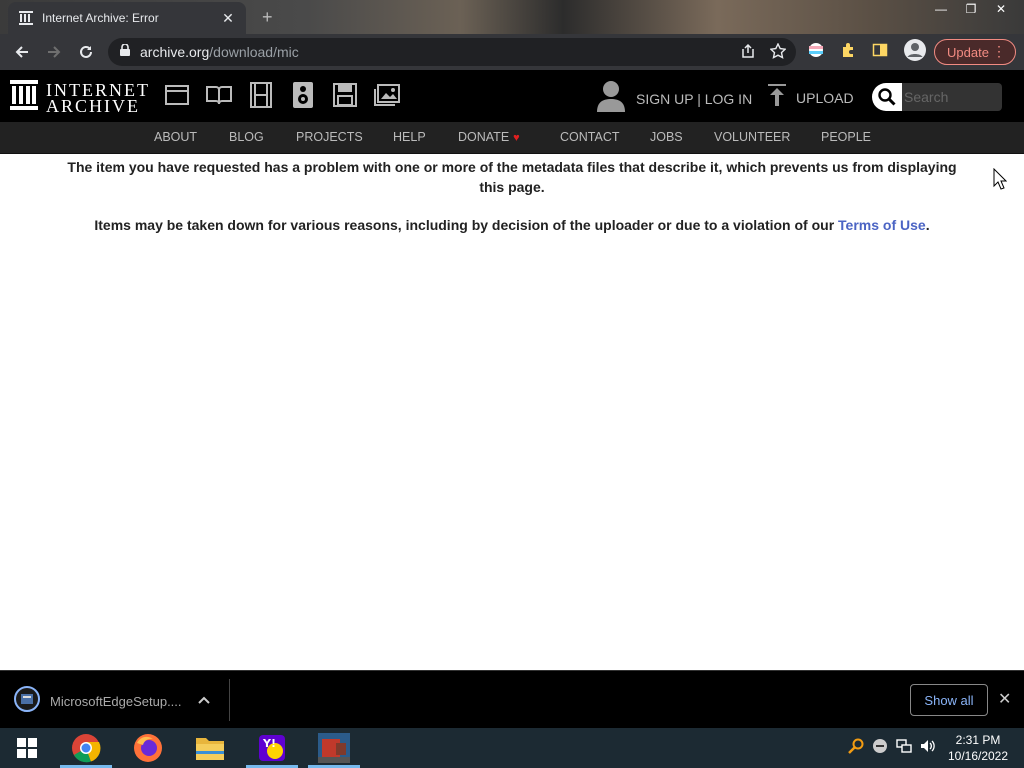 Image resolution: width=1024 pixels, height=768 pixels. What do you see at coordinates (175, 52) in the screenshot?
I see `url-host: archive.org` at bounding box center [175, 52].